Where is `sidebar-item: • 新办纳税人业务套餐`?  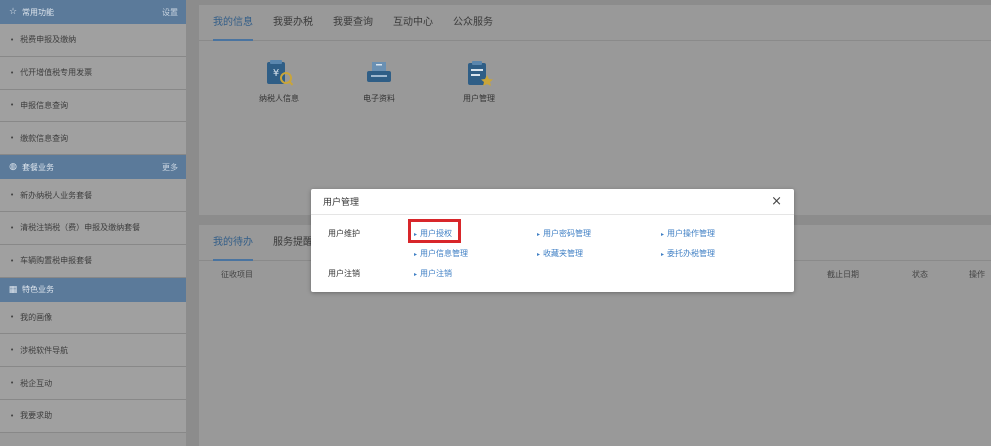
sidebar-item: • 新办纳税人业务套餐 is located at coordinates (93, 195).